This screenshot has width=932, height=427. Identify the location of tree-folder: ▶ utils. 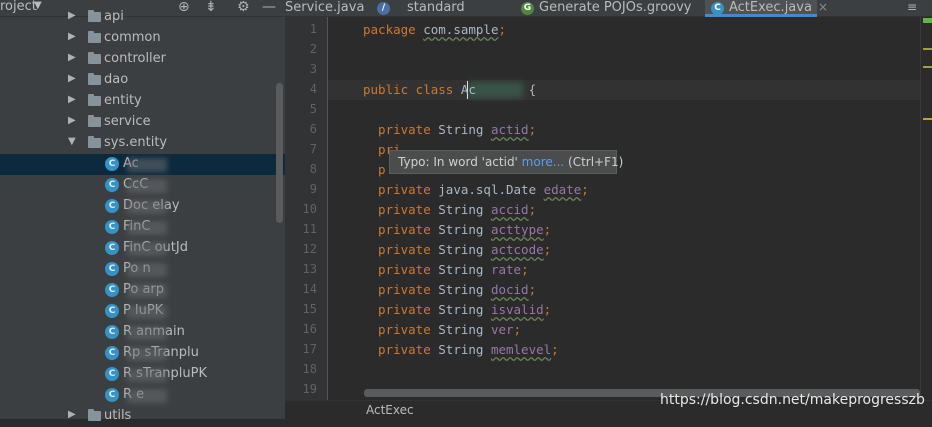
(142, 416).